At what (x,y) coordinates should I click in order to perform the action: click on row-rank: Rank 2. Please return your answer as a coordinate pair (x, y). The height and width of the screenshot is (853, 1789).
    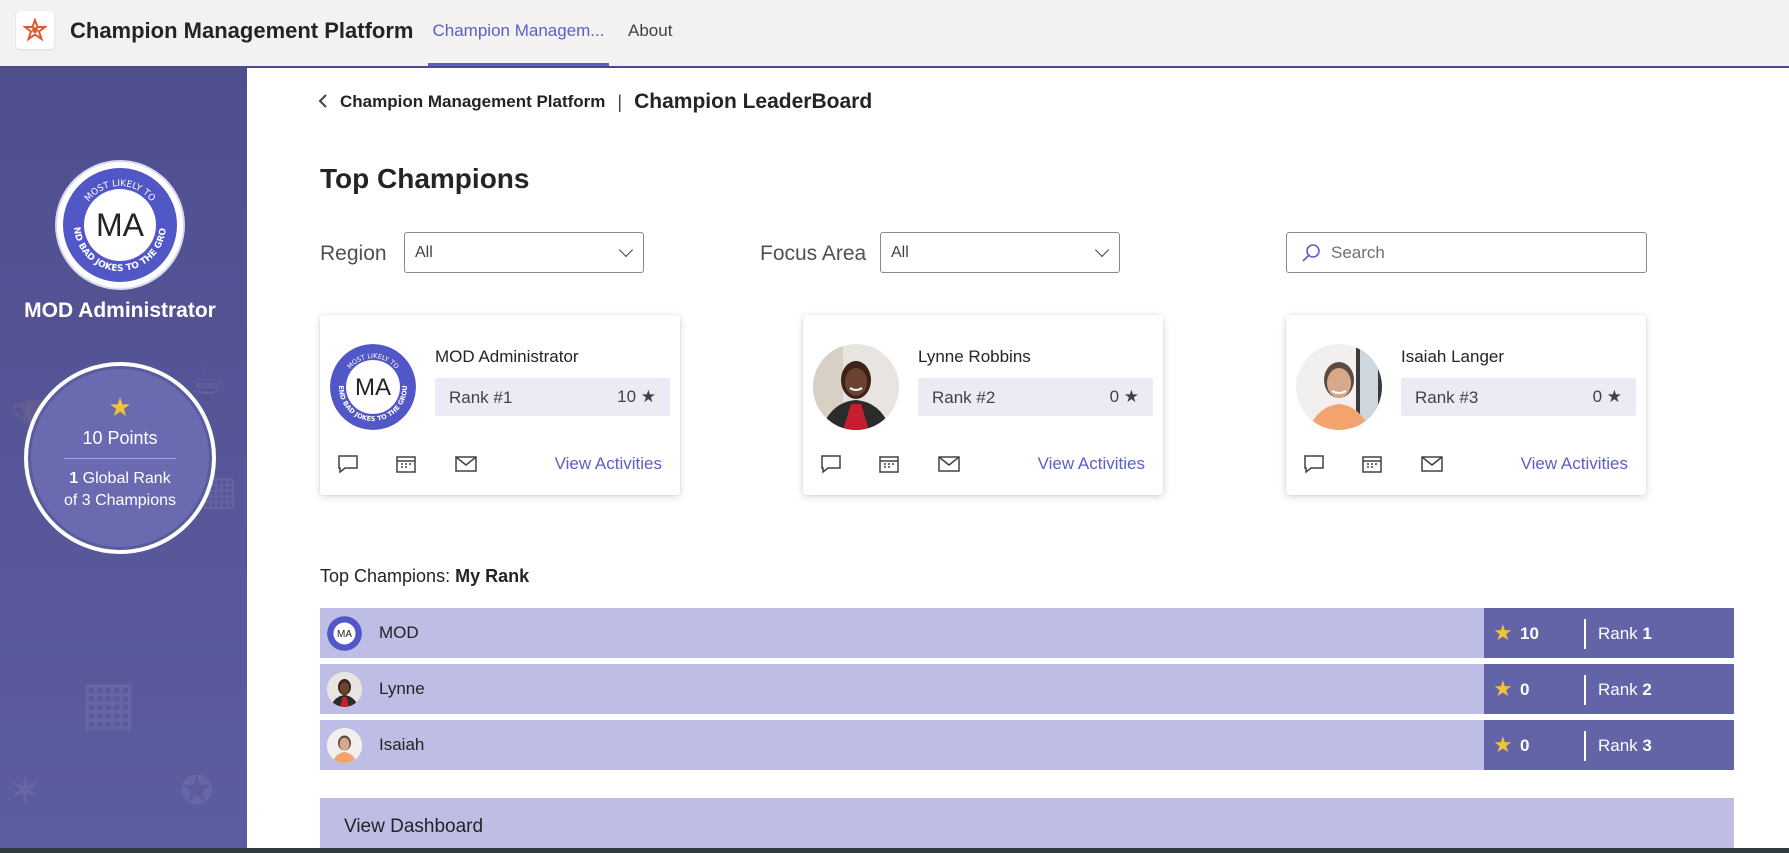
    Looking at the image, I should click on (1625, 690).